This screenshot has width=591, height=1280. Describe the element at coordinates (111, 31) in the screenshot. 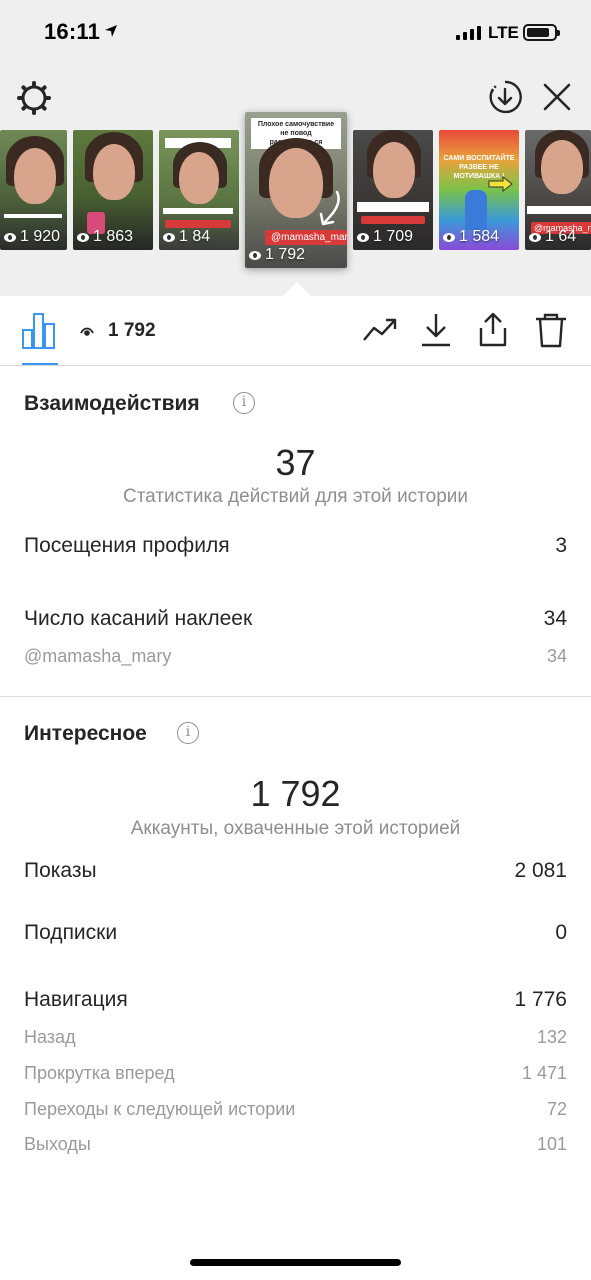

I see `location-arrow-icon` at that location.